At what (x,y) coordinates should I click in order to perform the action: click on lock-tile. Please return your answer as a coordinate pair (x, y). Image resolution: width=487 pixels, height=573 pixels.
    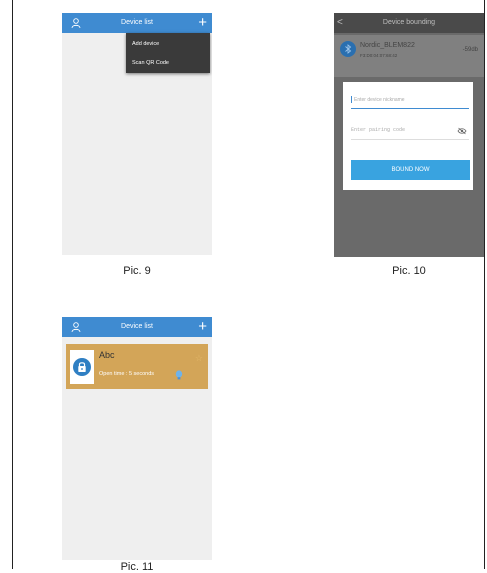
    Looking at the image, I should click on (82, 367).